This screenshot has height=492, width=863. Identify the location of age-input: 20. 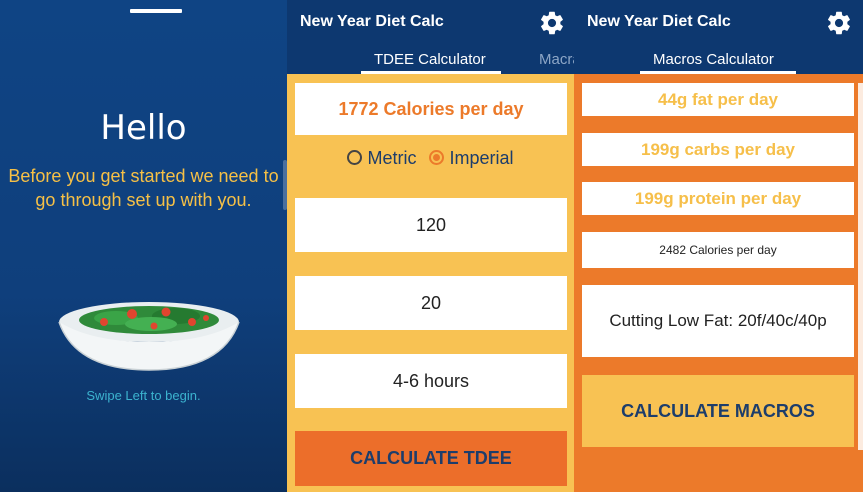
(431, 303).